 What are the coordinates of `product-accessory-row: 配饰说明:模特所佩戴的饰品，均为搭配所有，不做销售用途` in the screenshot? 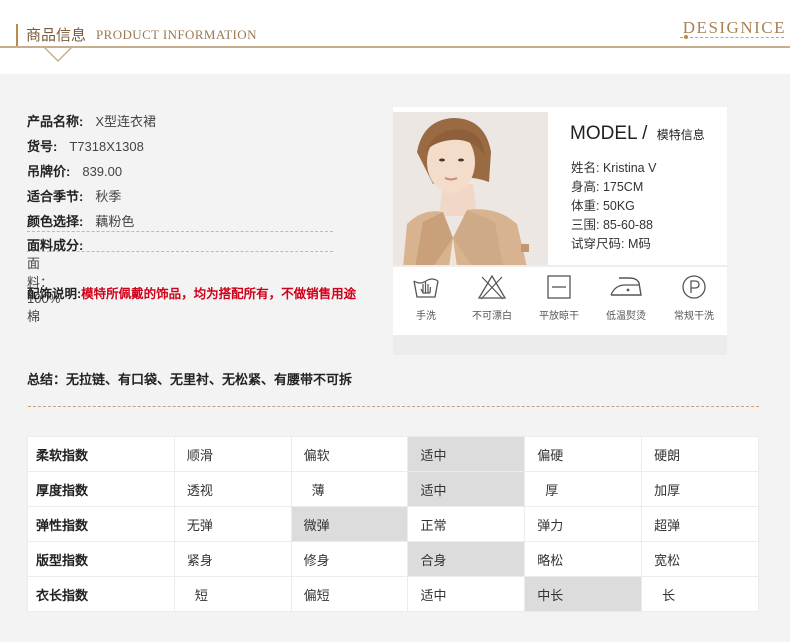 It's located at (191, 292).